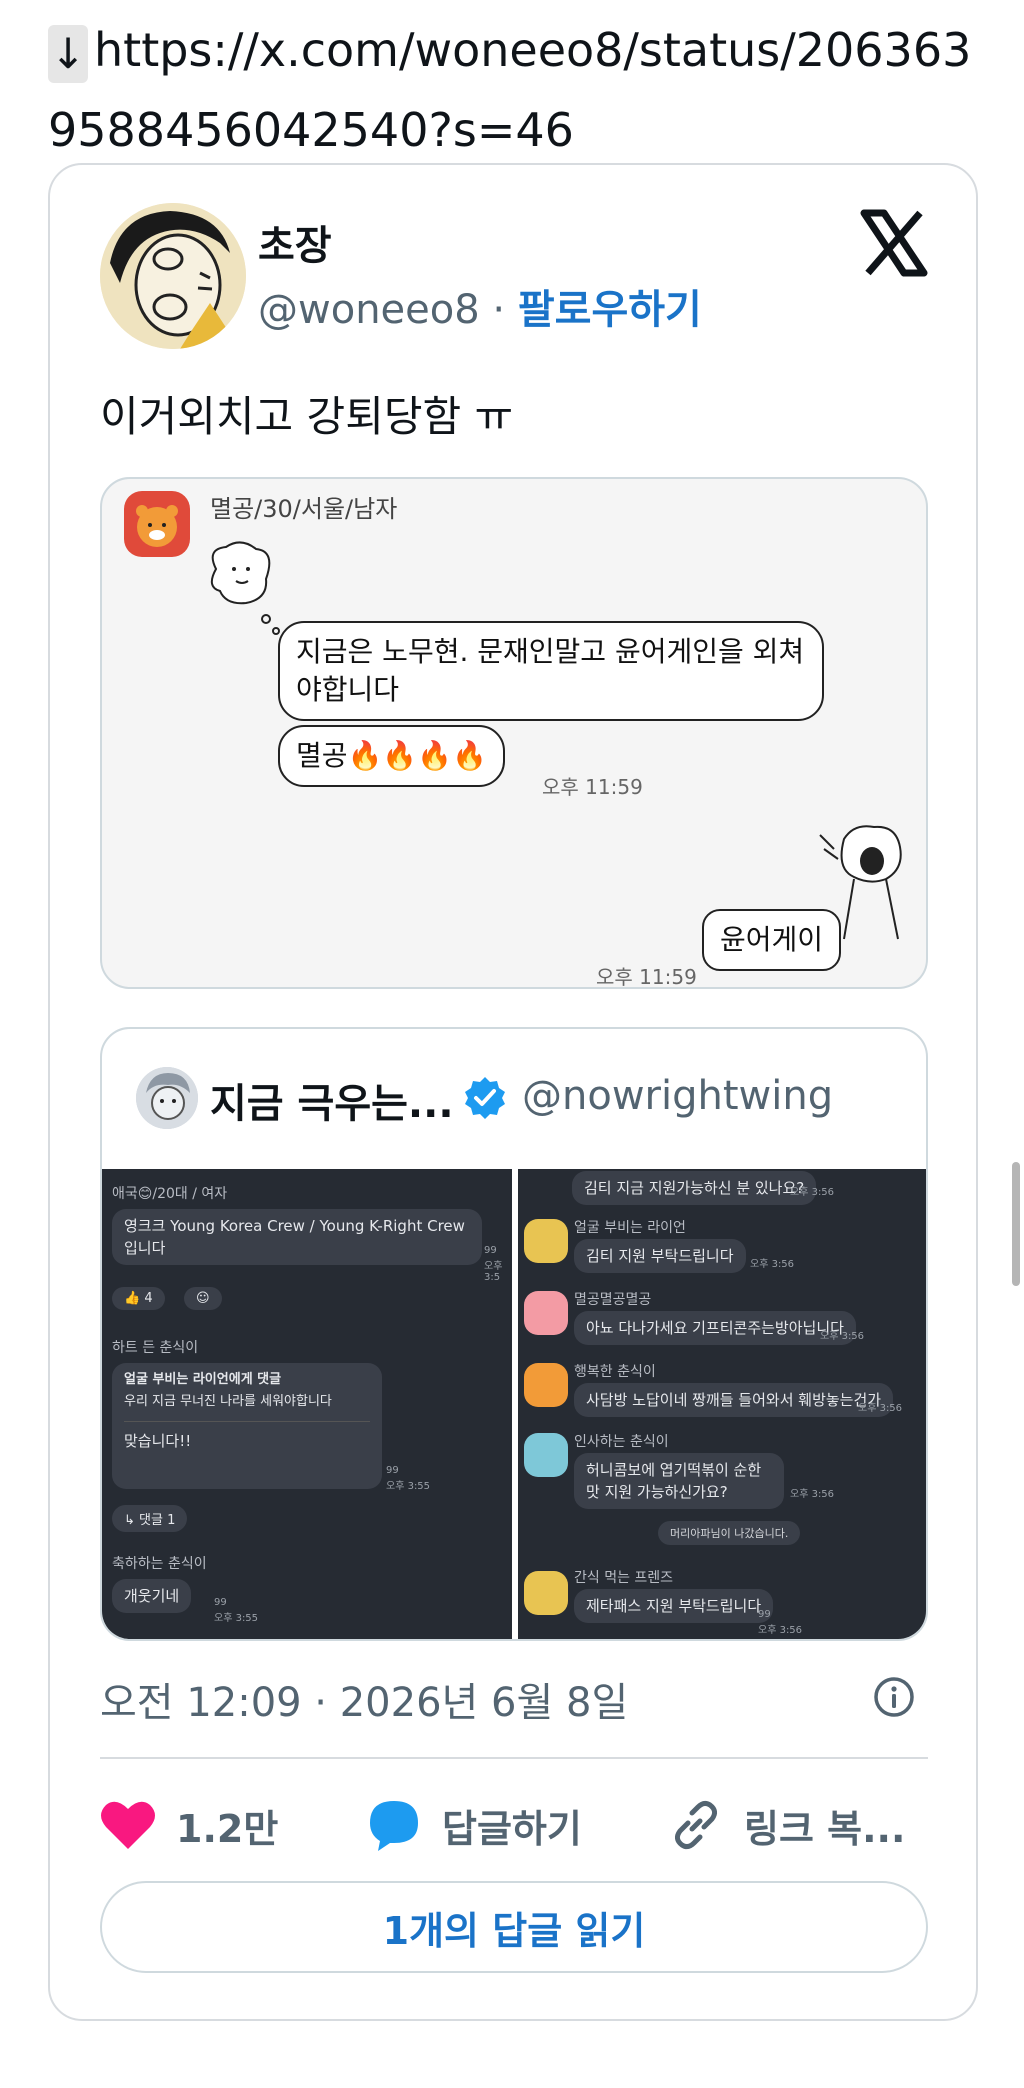 This screenshot has height=2088, width=1024. Describe the element at coordinates (132, 1298) in the screenshot. I see `thumbs-up-icon: 👍` at that location.